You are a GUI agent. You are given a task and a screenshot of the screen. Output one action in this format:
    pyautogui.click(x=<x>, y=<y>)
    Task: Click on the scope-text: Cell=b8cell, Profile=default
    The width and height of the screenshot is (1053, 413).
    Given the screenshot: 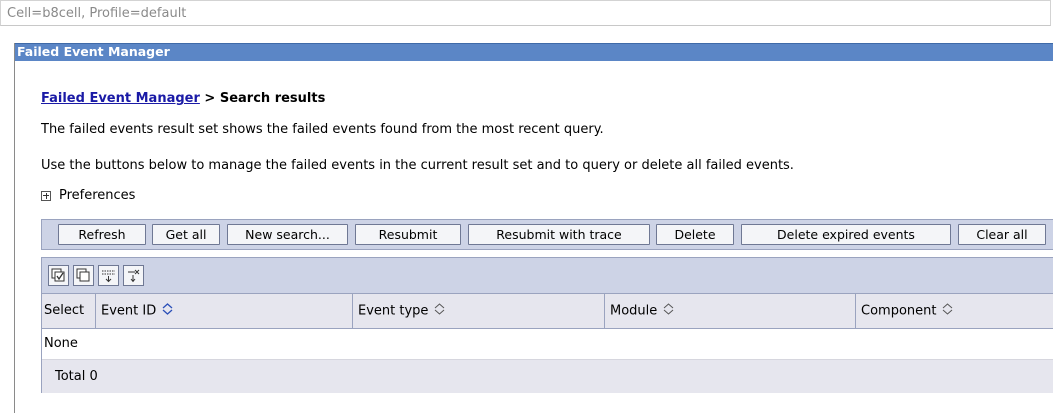 What is the action you would take?
    pyautogui.click(x=97, y=13)
    